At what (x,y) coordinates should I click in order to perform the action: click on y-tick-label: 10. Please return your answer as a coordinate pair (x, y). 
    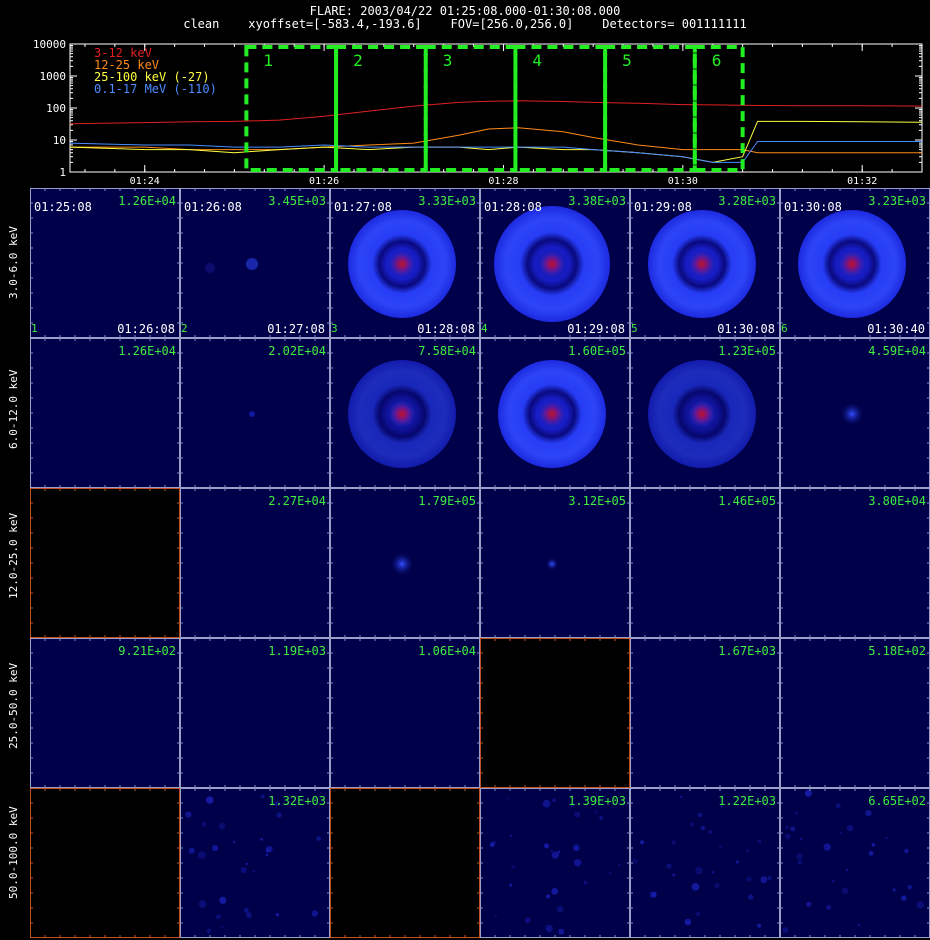
    Looking at the image, I should click on (59, 140).